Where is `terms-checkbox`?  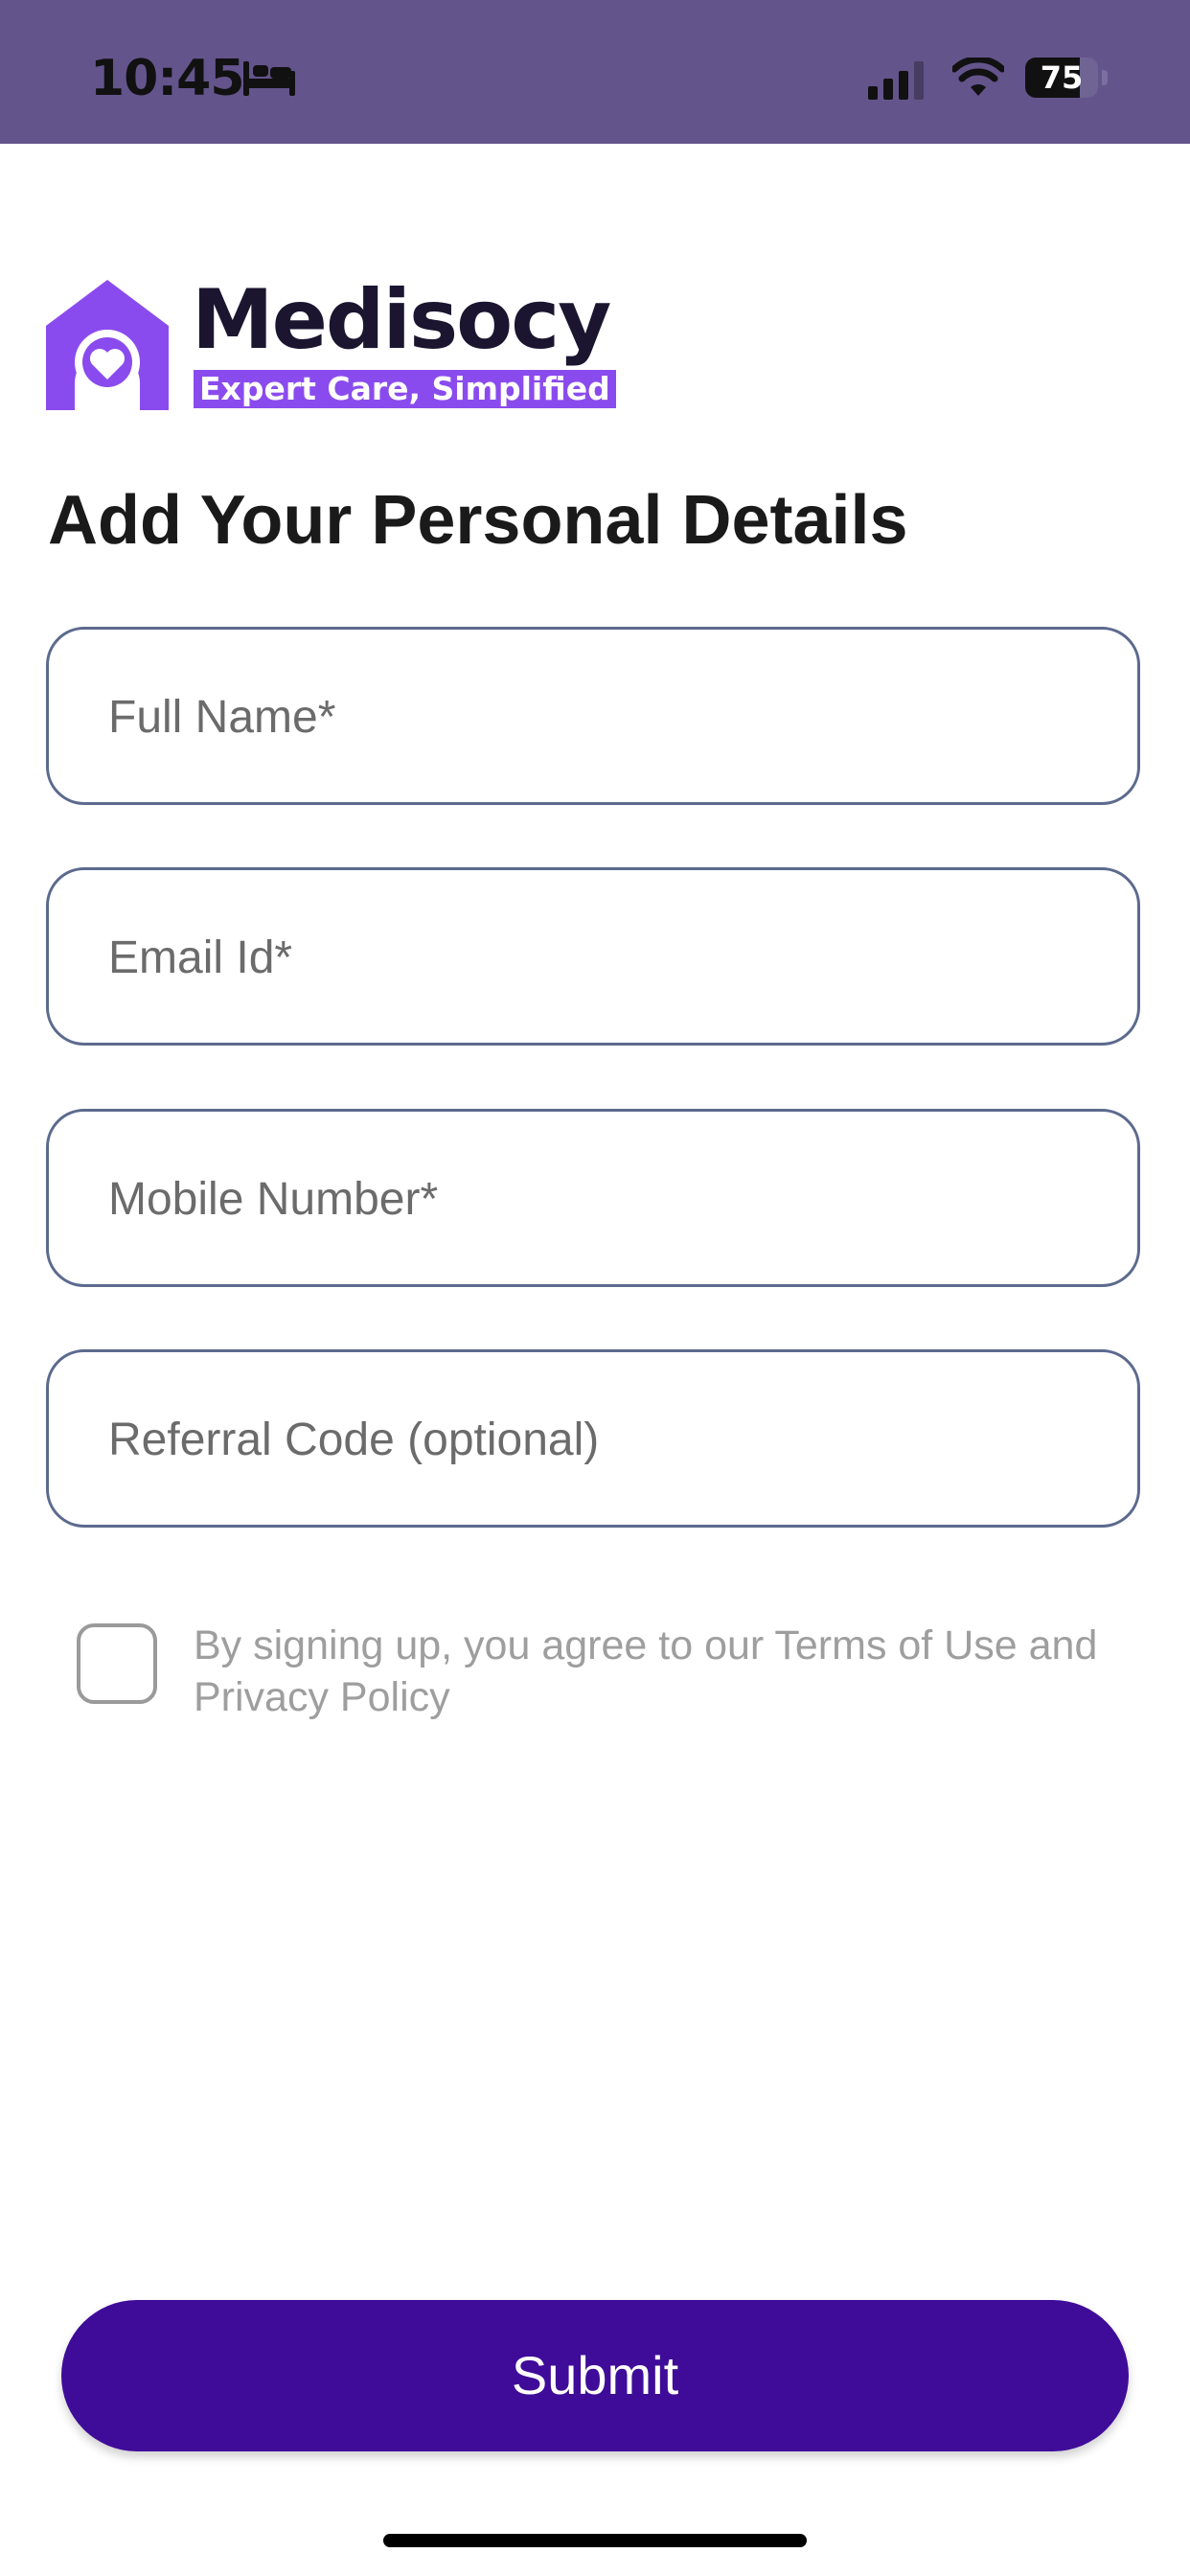
terms-checkbox is located at coordinates (117, 1663).